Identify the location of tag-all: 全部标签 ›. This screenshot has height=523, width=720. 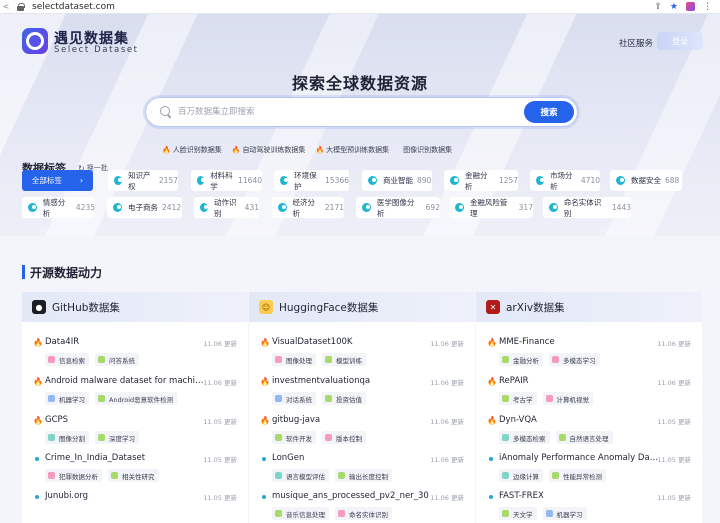
(57, 180).